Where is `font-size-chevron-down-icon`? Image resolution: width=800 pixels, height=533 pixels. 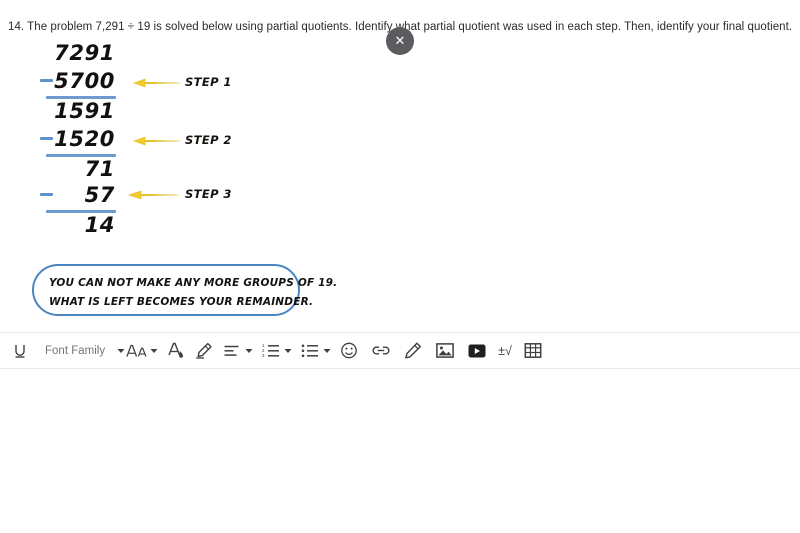 font-size-chevron-down-icon is located at coordinates (153, 351).